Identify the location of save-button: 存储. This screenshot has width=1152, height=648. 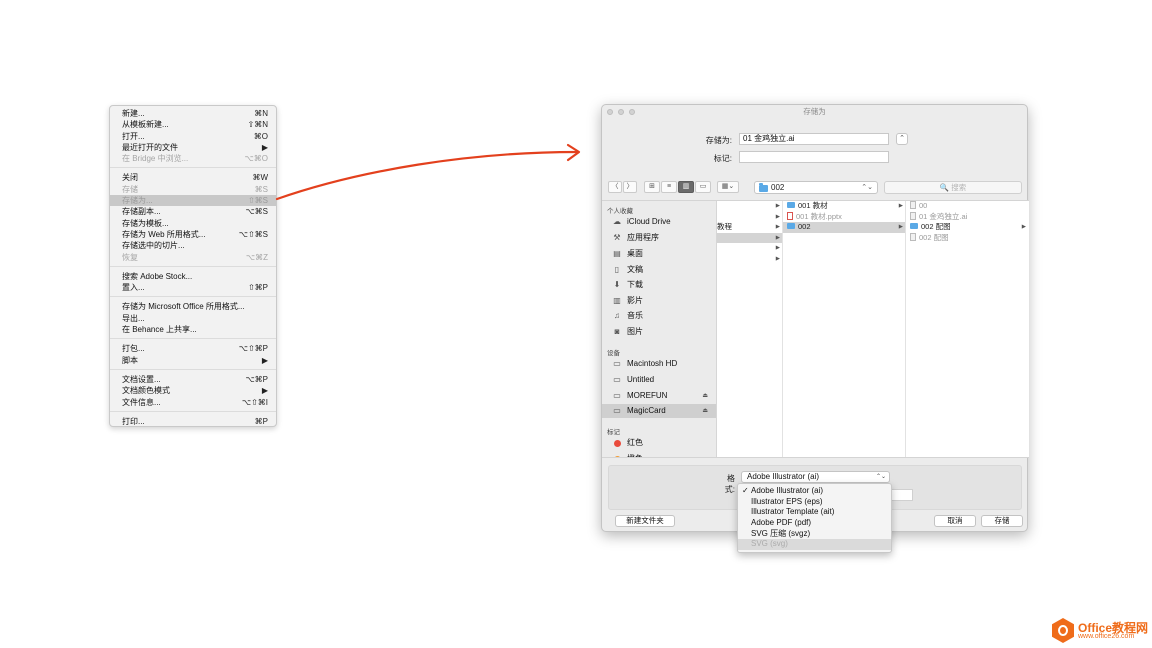
(1002, 521).